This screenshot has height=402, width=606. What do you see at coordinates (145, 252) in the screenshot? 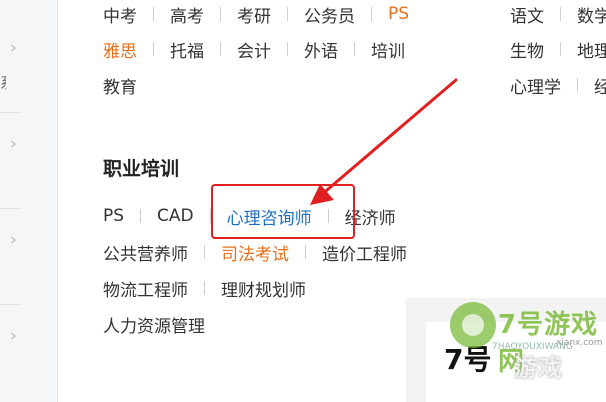
I see `link-gonggong-yingyangshi: 公共营养师` at bounding box center [145, 252].